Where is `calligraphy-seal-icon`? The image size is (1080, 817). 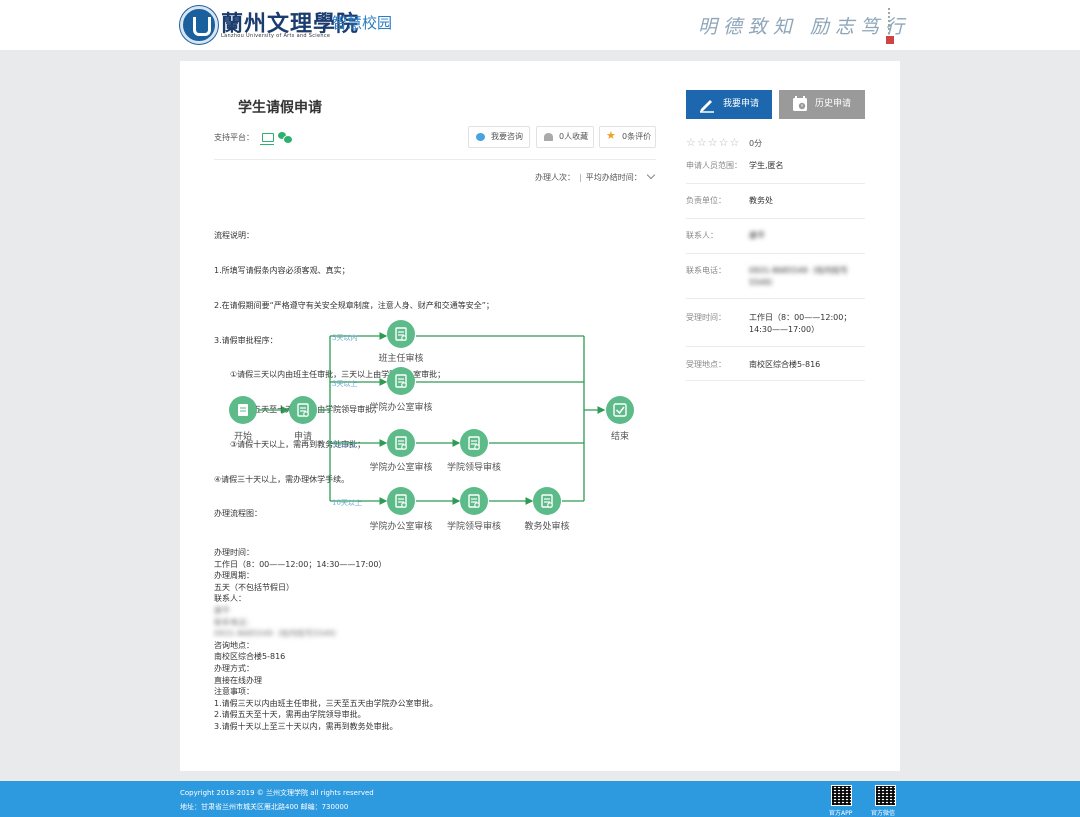
calligraphy-seal-icon is located at coordinates (891, 26).